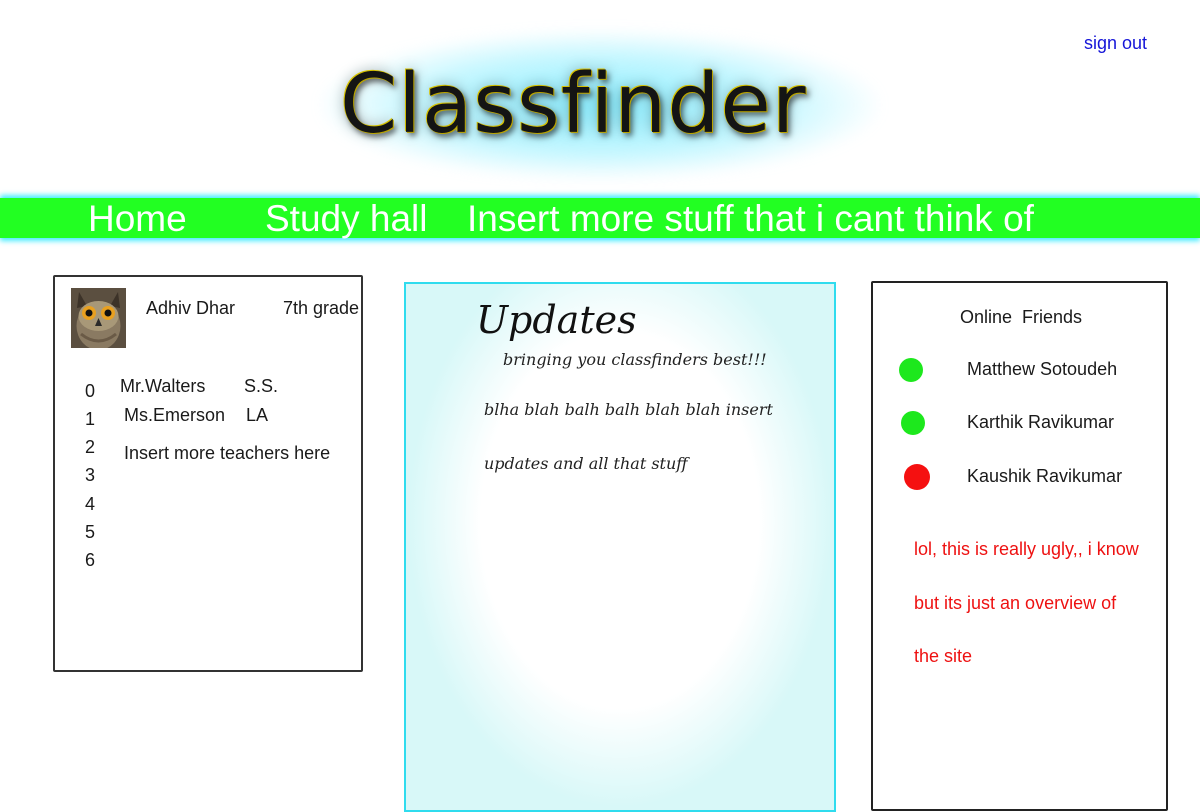 This screenshot has height=812, width=1200. I want to click on period-number: 2, so click(89, 447).